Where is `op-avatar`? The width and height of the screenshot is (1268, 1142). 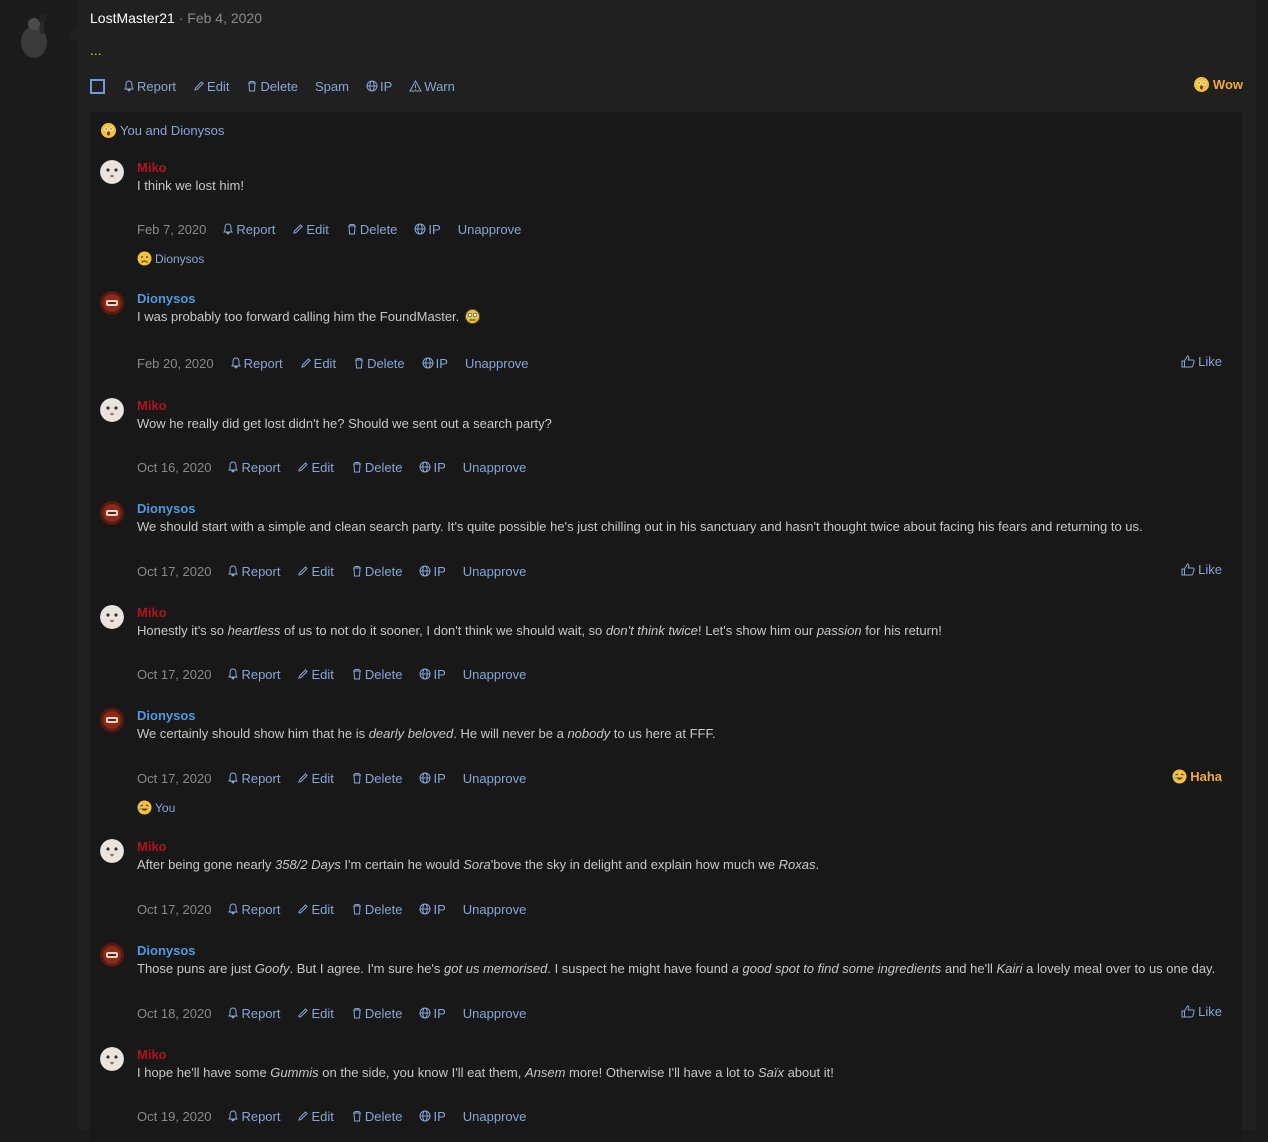 op-avatar is located at coordinates (34, 35).